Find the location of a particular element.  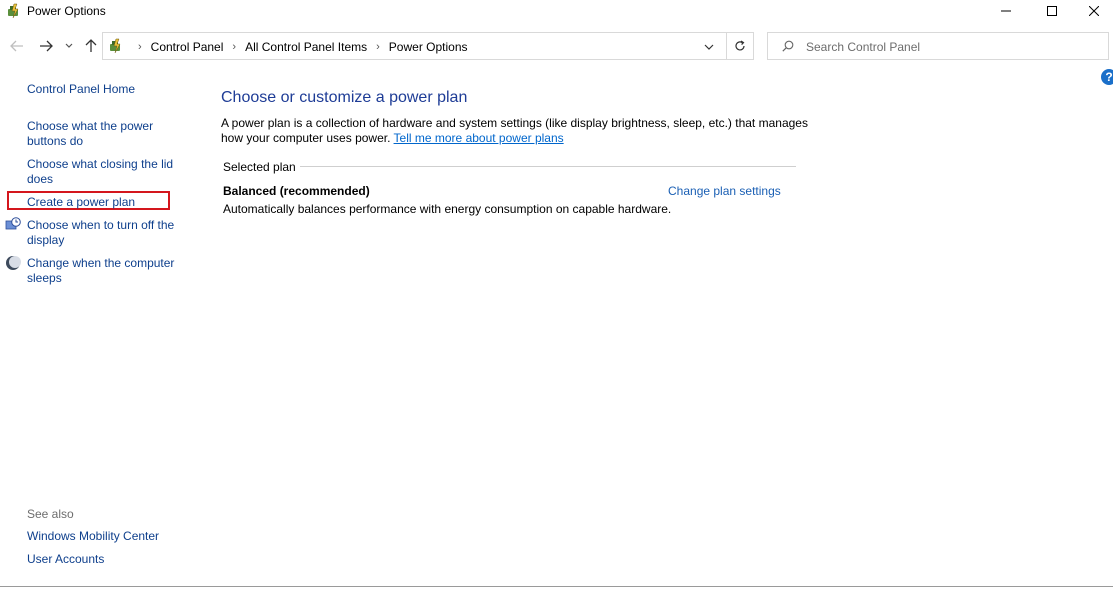

display-clock-icon is located at coordinates (13, 225).